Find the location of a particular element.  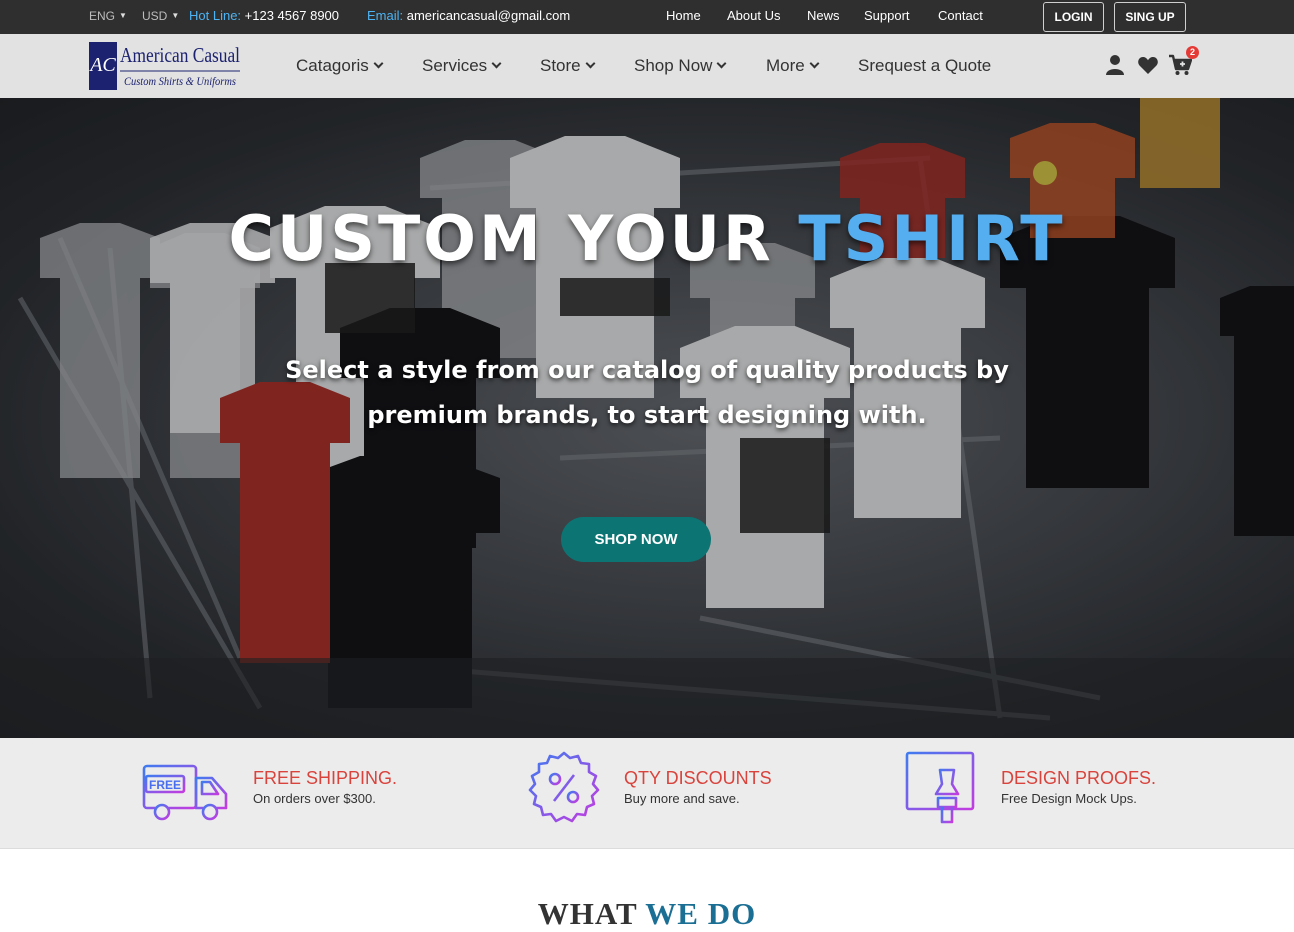

currency-value: USD is located at coordinates (155, 16).